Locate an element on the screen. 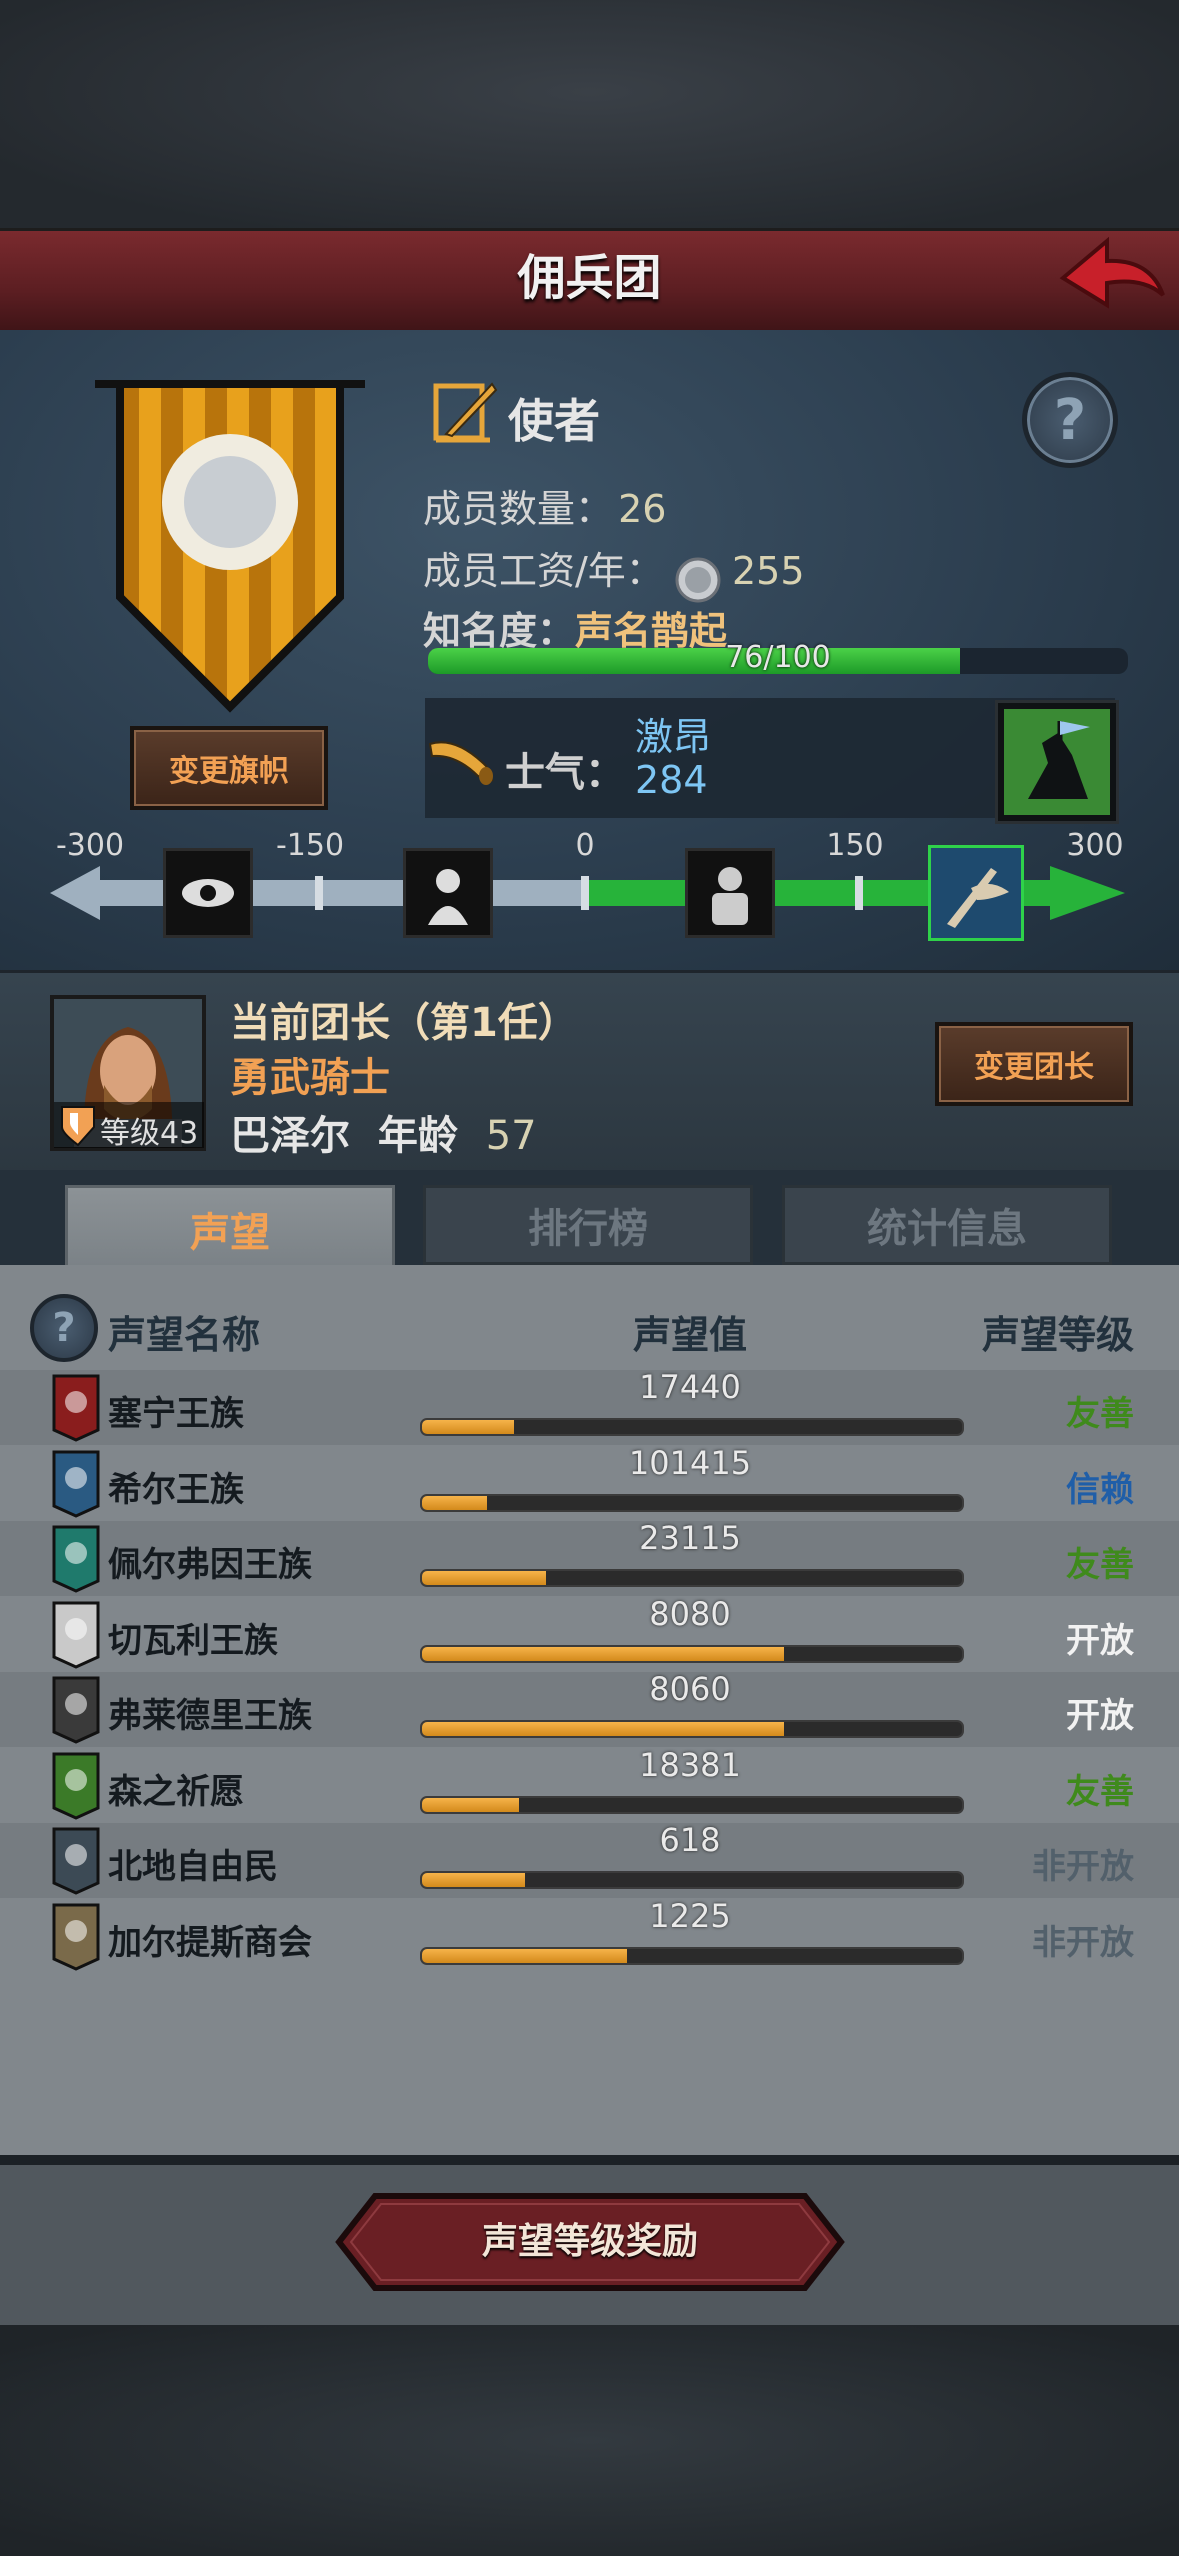  wolf-banner-icon is located at coordinates (76, 1710).